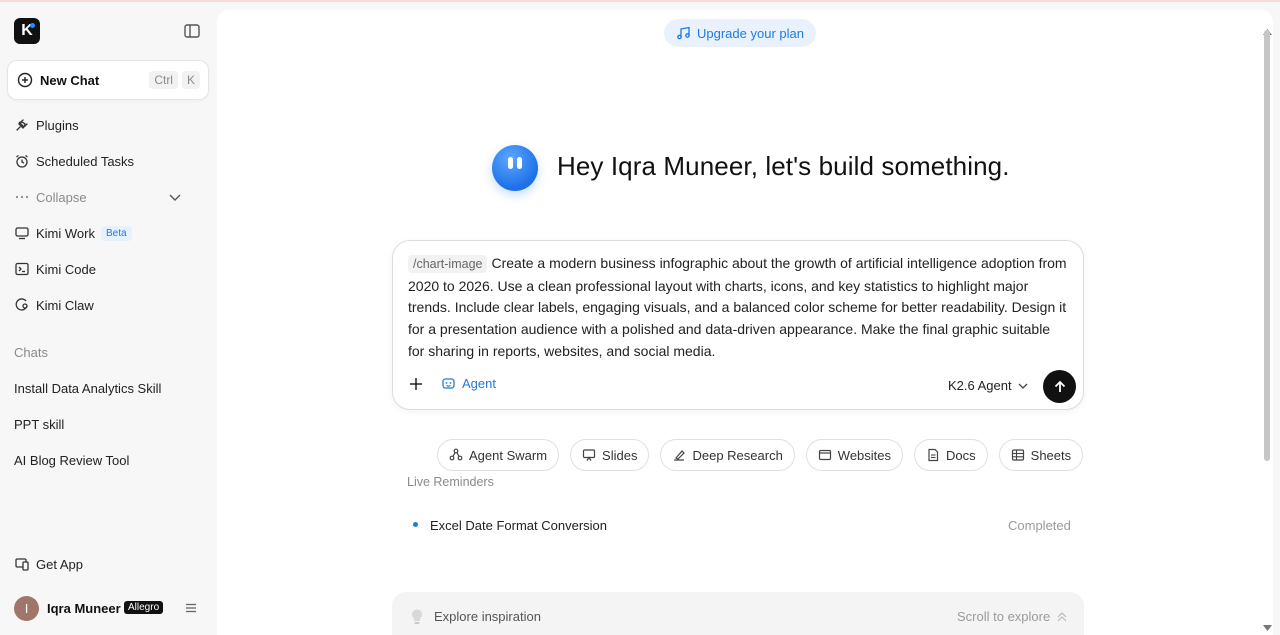 The width and height of the screenshot is (1280, 635). Describe the element at coordinates (192, 31) in the screenshot. I see `sidebar-toggle-icon` at that location.